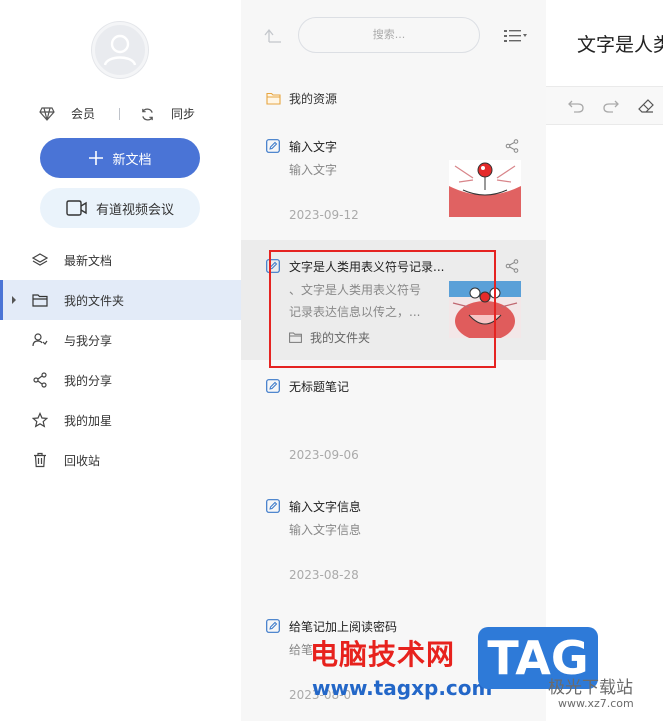 Image resolution: width=663 pixels, height=721 pixels. I want to click on member-button: 会员, so click(67, 114).